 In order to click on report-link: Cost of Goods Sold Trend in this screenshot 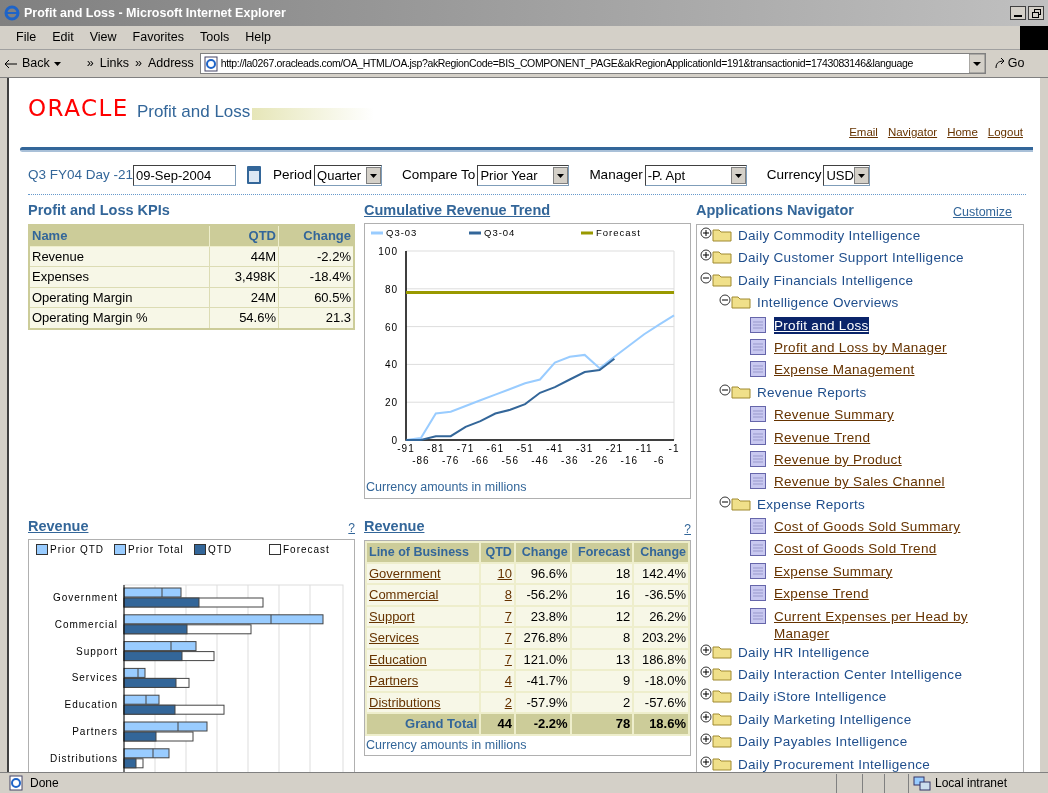, I will do `click(855, 549)`.